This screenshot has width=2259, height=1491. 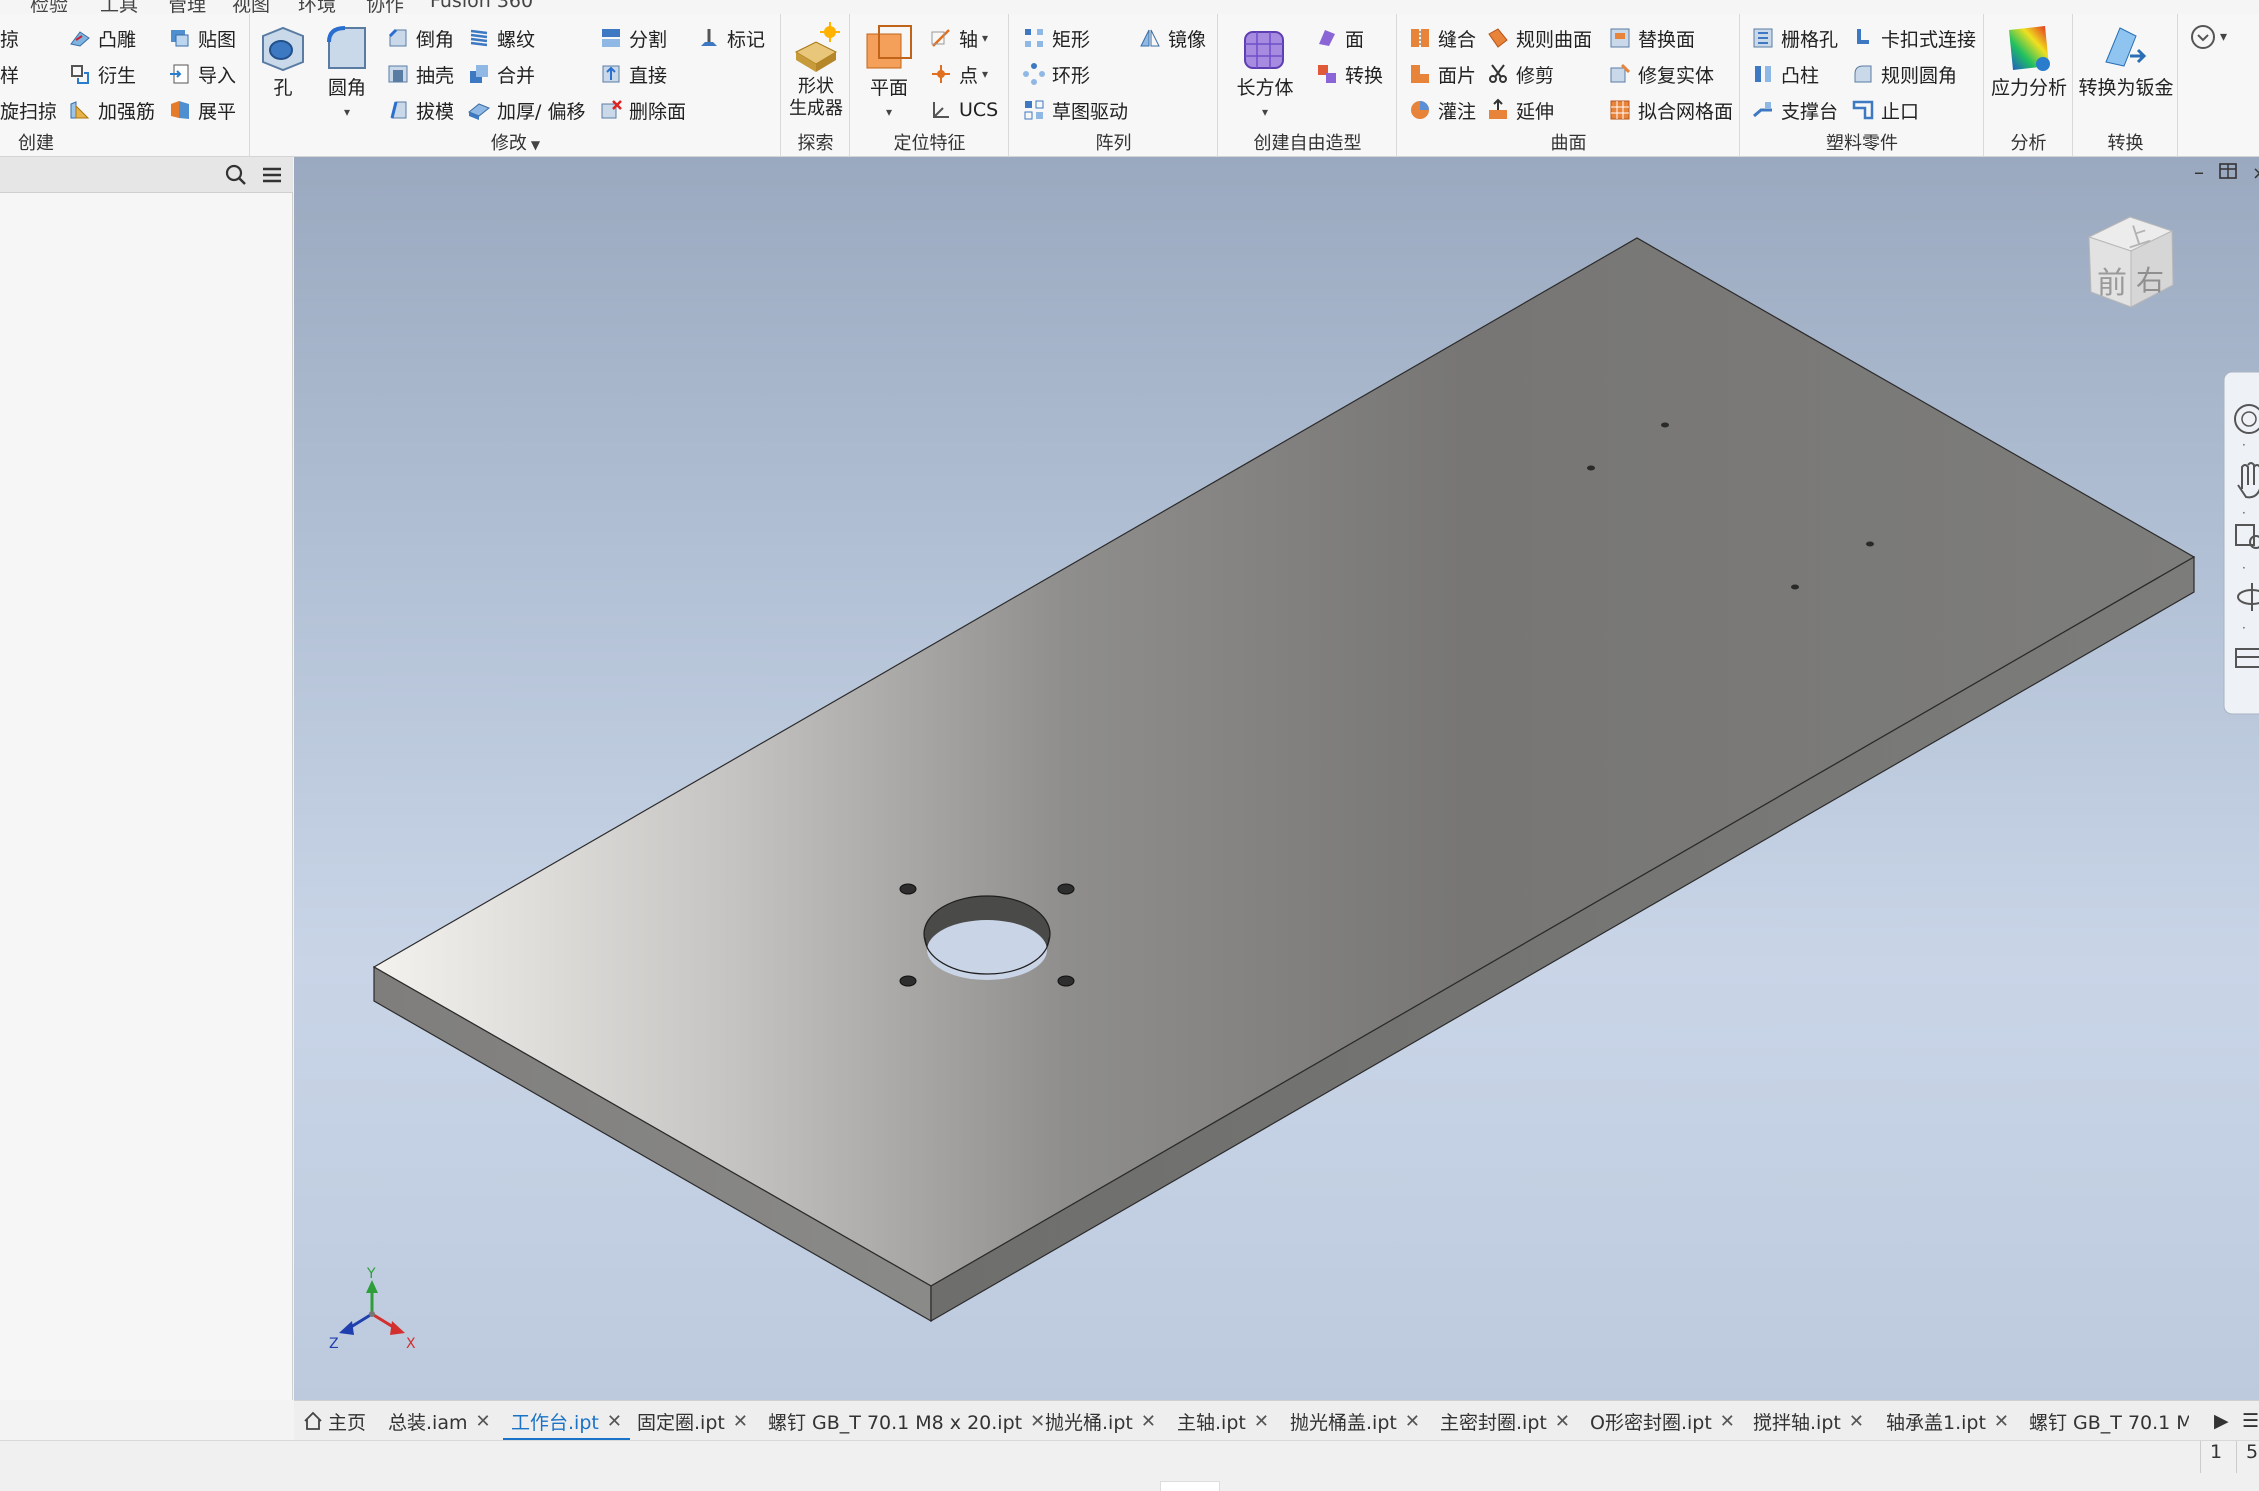 I want to click on trim-tool: 修剪, so click(x=1520, y=74).